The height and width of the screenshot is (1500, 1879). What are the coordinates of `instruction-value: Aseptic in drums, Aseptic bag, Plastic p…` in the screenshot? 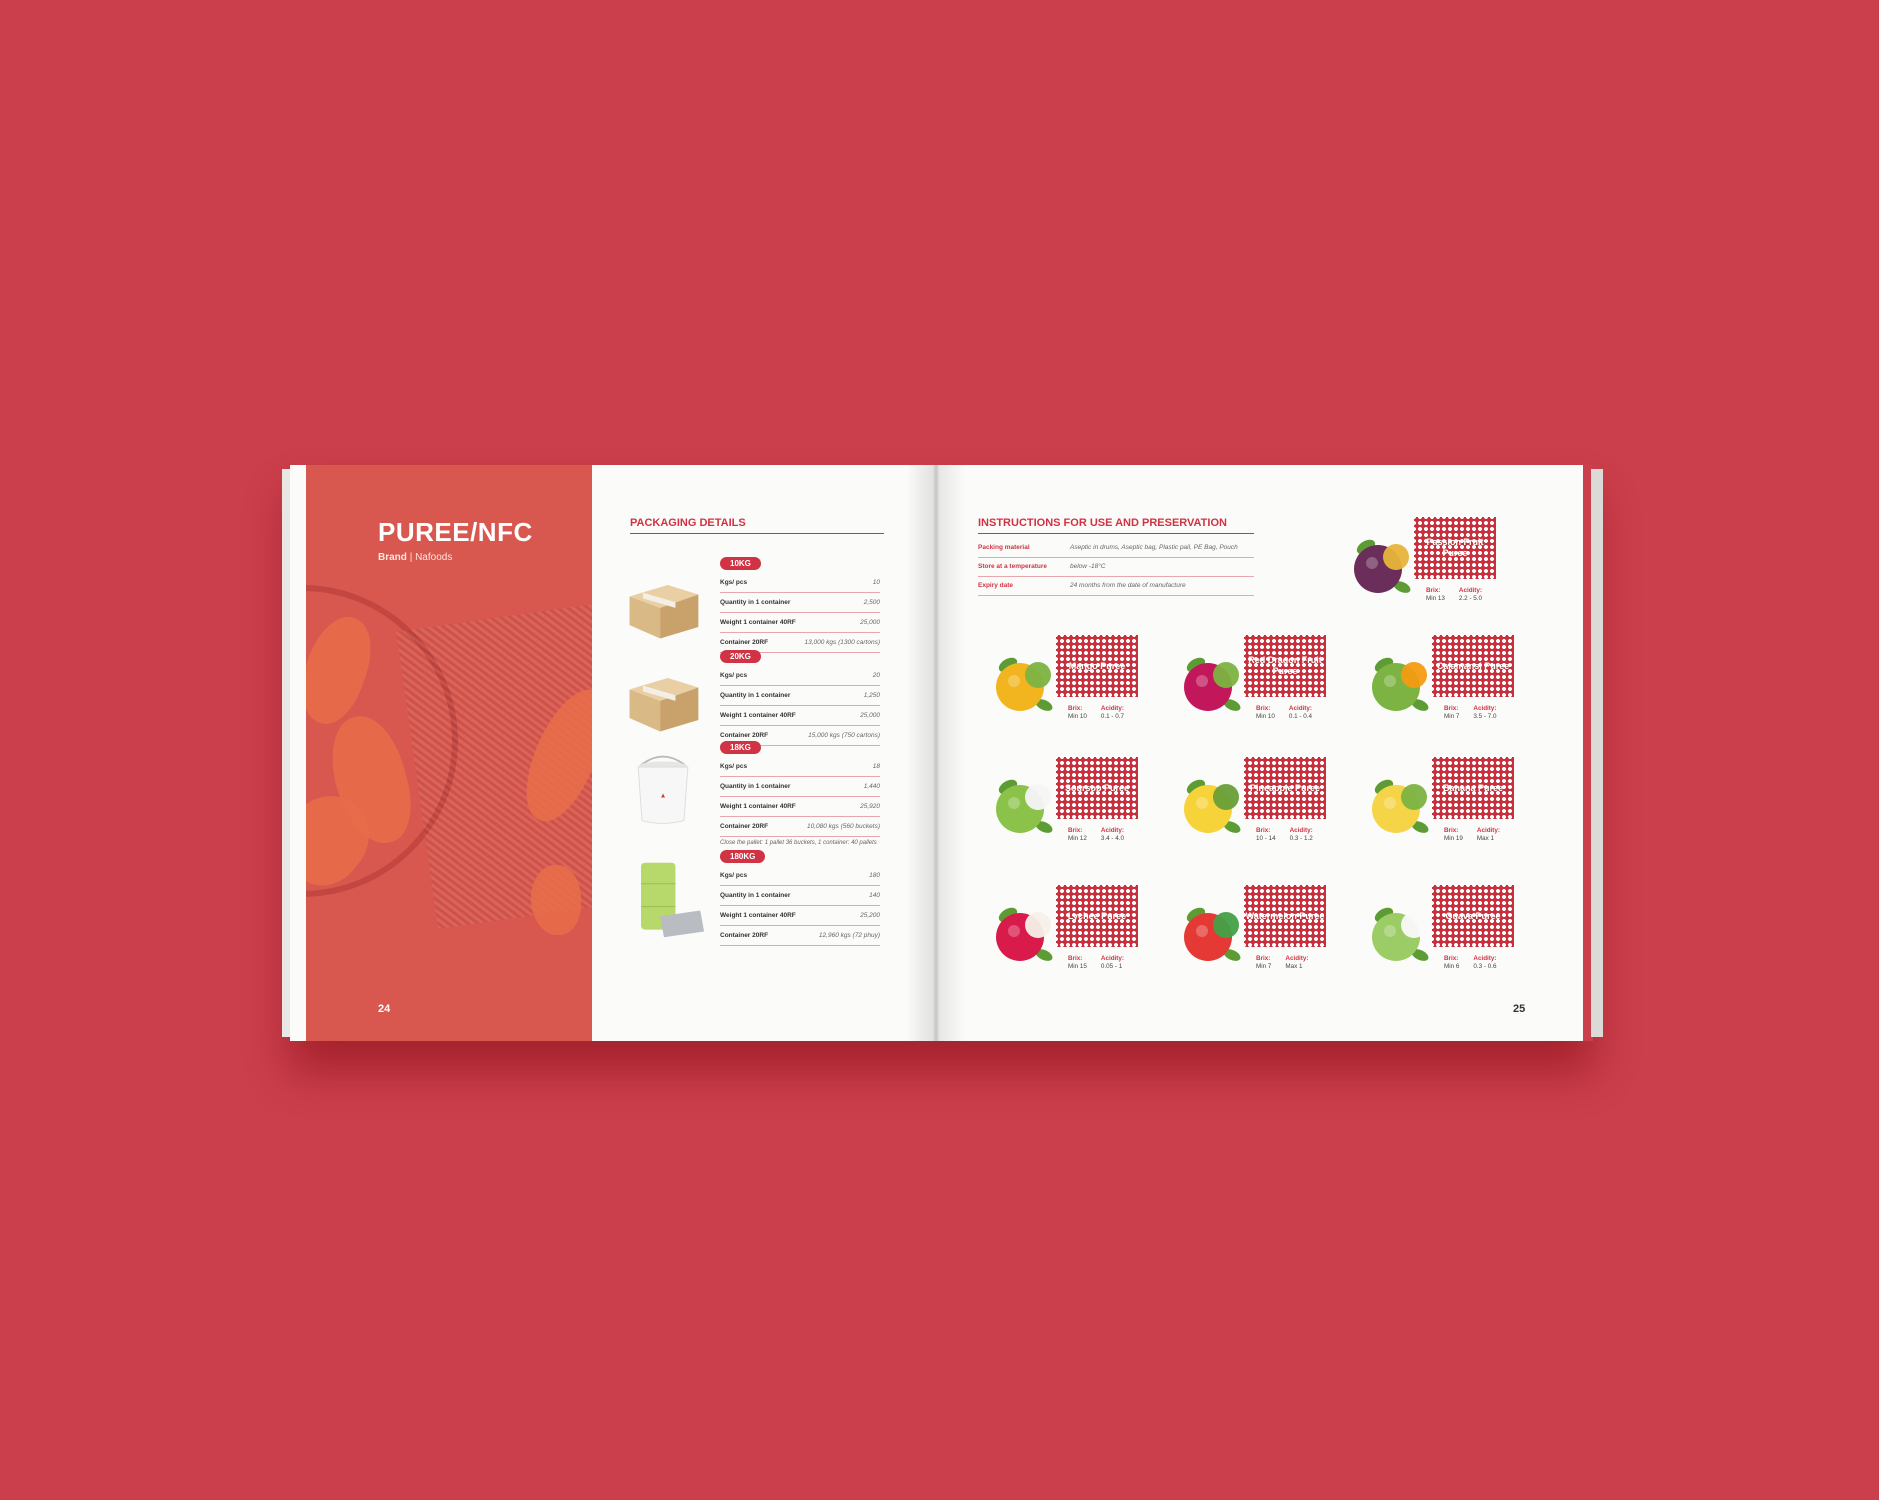 It's located at (1154, 547).